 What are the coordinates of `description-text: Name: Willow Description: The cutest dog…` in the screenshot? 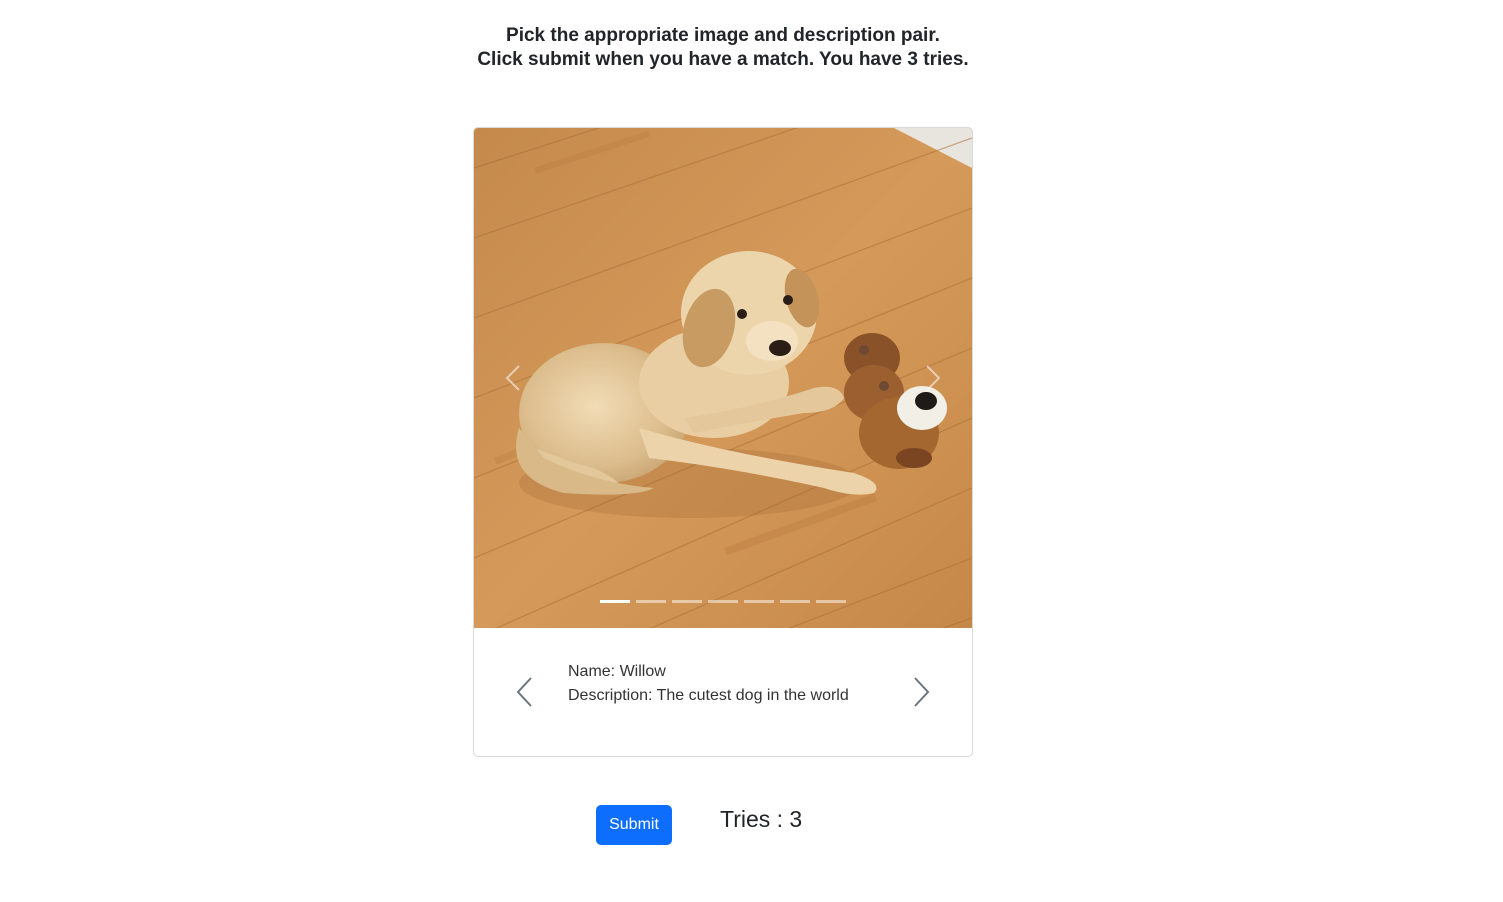 It's located at (708, 684).